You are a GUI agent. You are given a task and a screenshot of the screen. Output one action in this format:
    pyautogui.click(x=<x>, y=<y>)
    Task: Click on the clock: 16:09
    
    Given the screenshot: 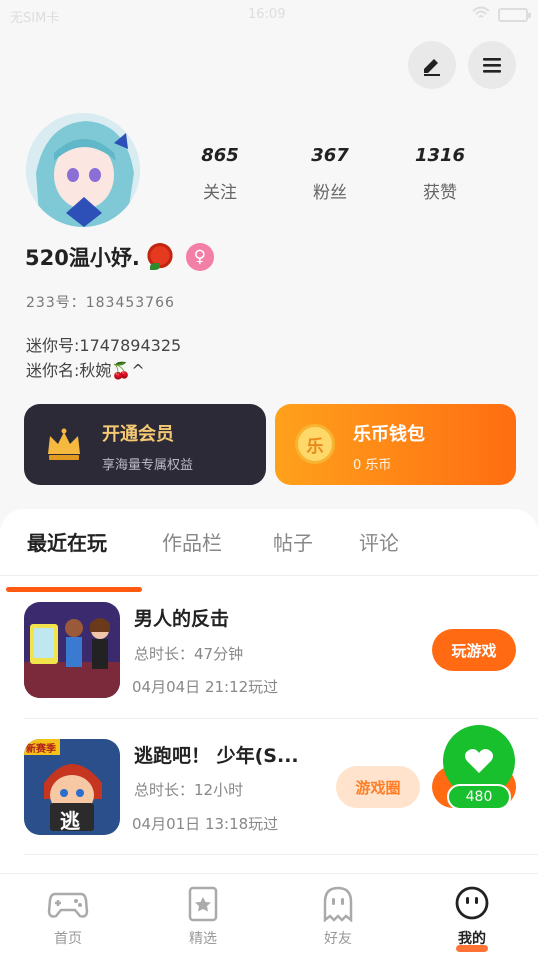 What is the action you would take?
    pyautogui.click(x=267, y=14)
    